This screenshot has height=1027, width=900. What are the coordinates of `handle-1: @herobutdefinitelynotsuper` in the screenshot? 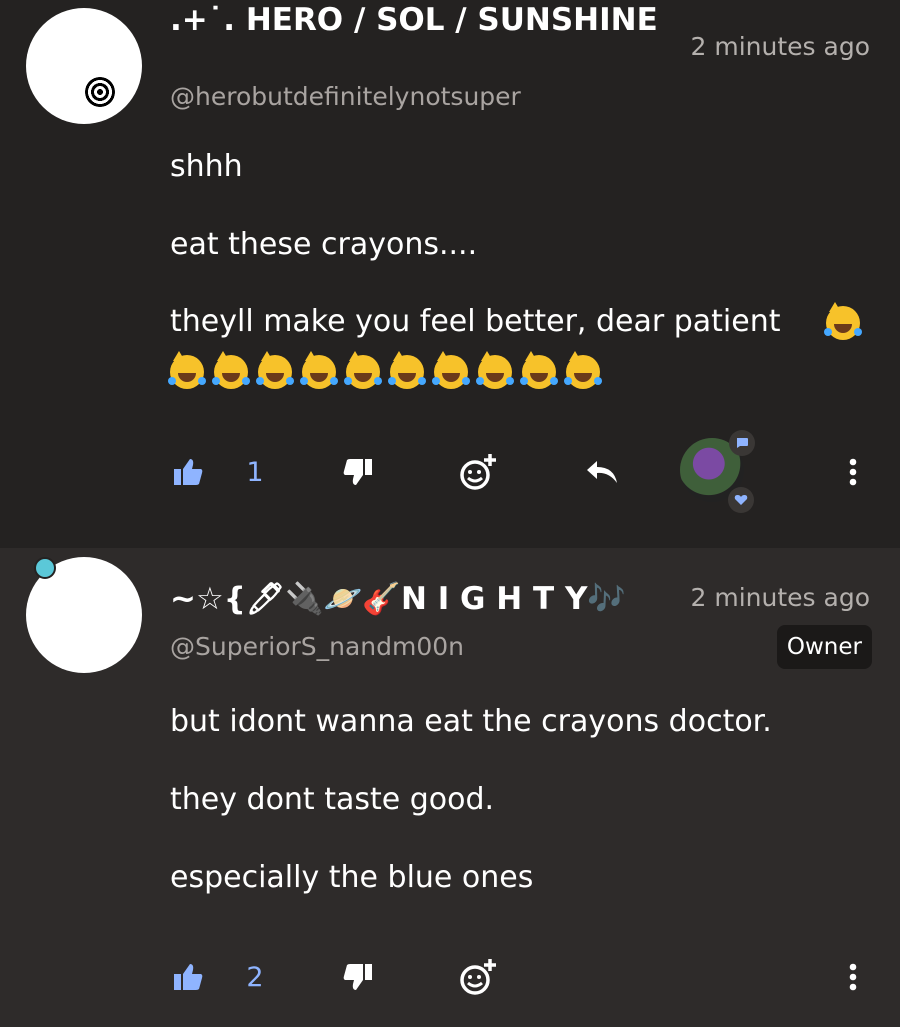 It's located at (345, 97).